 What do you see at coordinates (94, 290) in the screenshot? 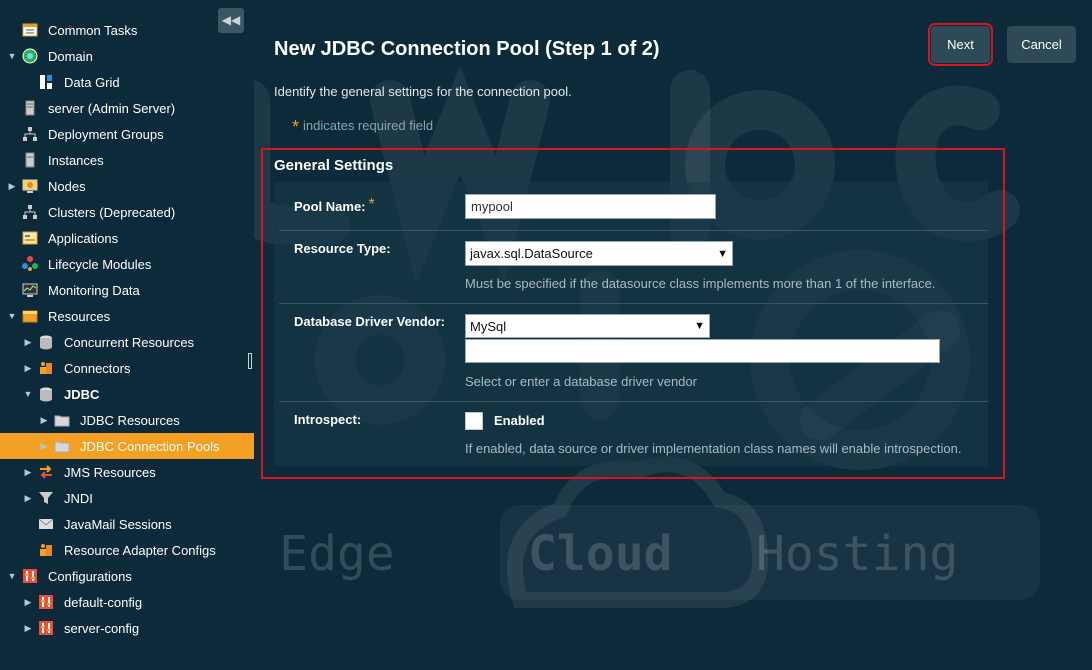
I see `sidebar-item-label: Monitoring Data` at bounding box center [94, 290].